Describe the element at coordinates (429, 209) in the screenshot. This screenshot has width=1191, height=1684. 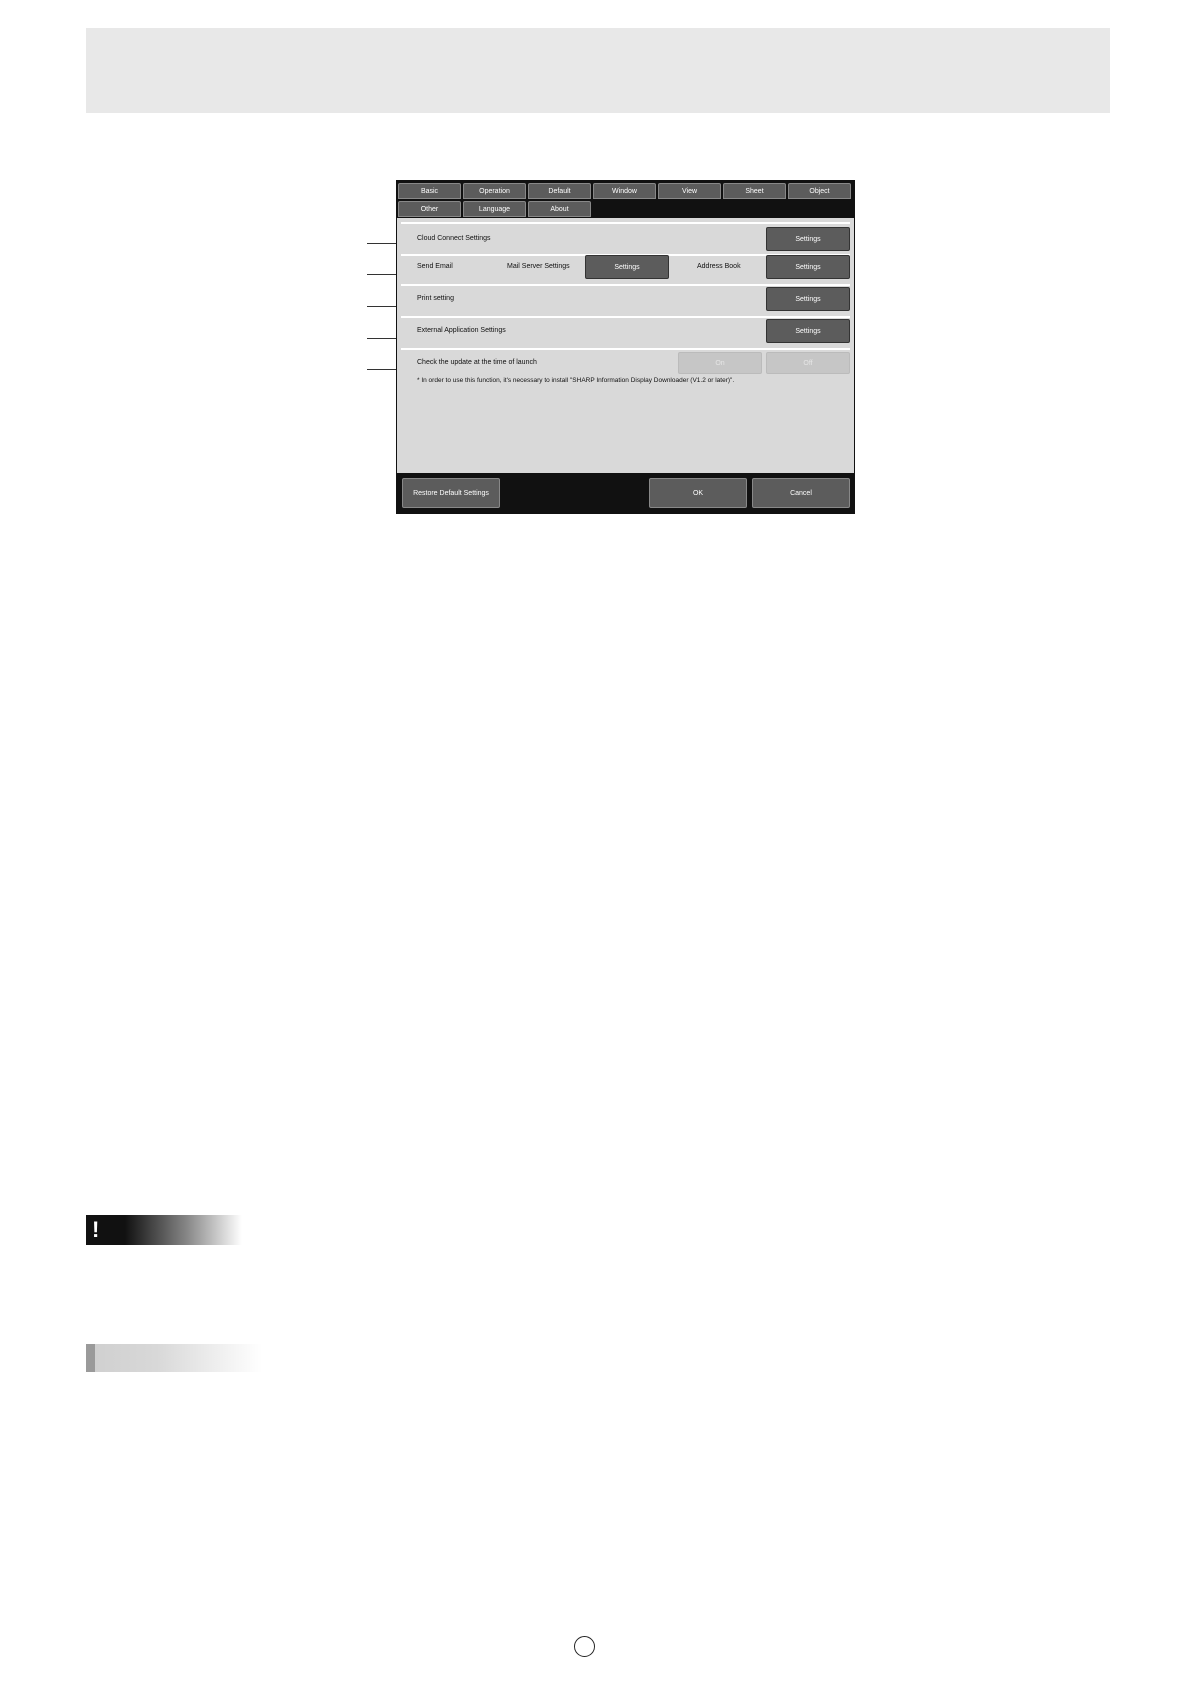
I see `tab-other: Other` at that location.